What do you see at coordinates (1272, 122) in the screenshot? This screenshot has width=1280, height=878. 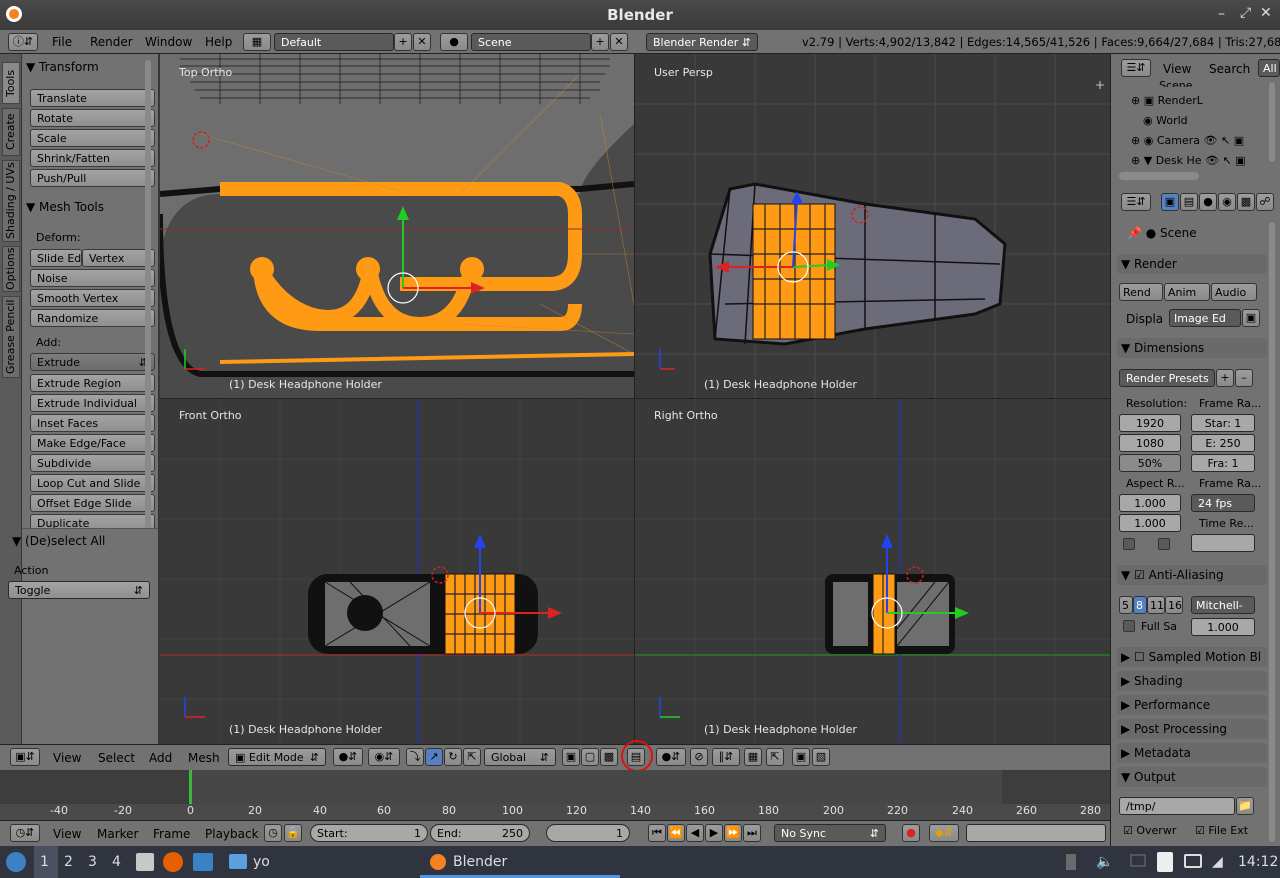 I see `outliner-scrollbar` at bounding box center [1272, 122].